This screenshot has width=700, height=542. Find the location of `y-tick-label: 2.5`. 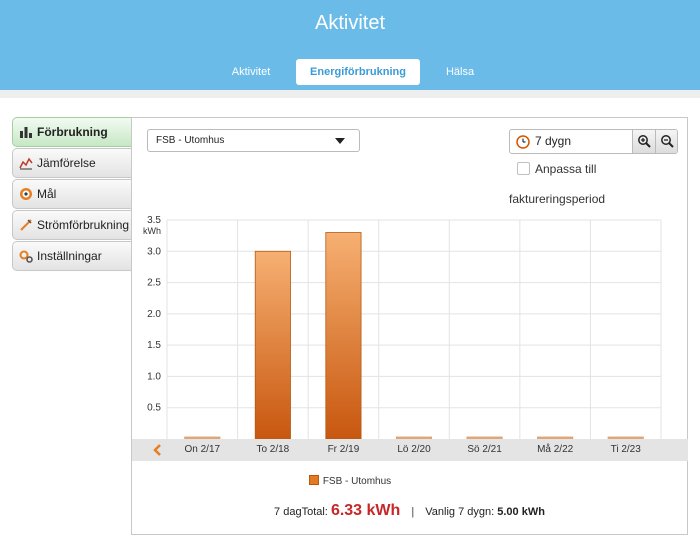

y-tick-label: 2.5 is located at coordinates (154, 283).